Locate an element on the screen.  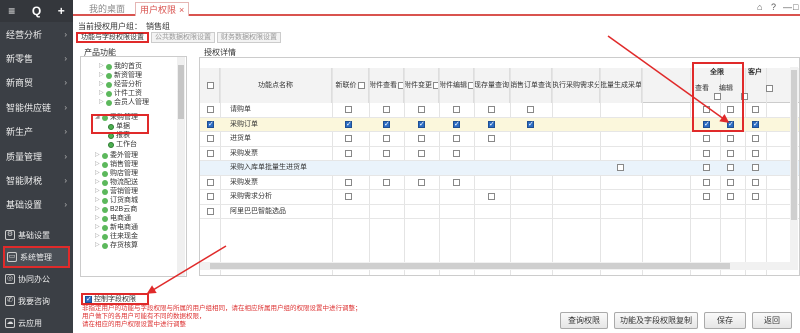
tab-user-rights: 用户权限 × is located at coordinates (162, 9).